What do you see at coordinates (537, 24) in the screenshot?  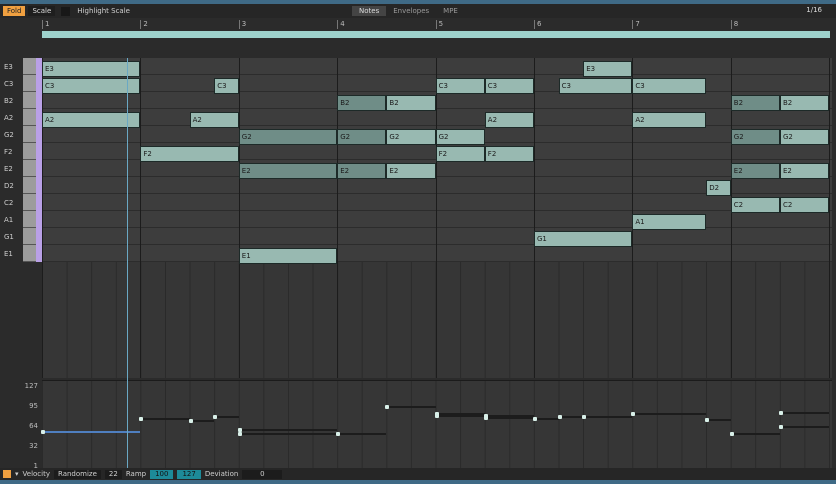 I see `bar-number: 6` at bounding box center [537, 24].